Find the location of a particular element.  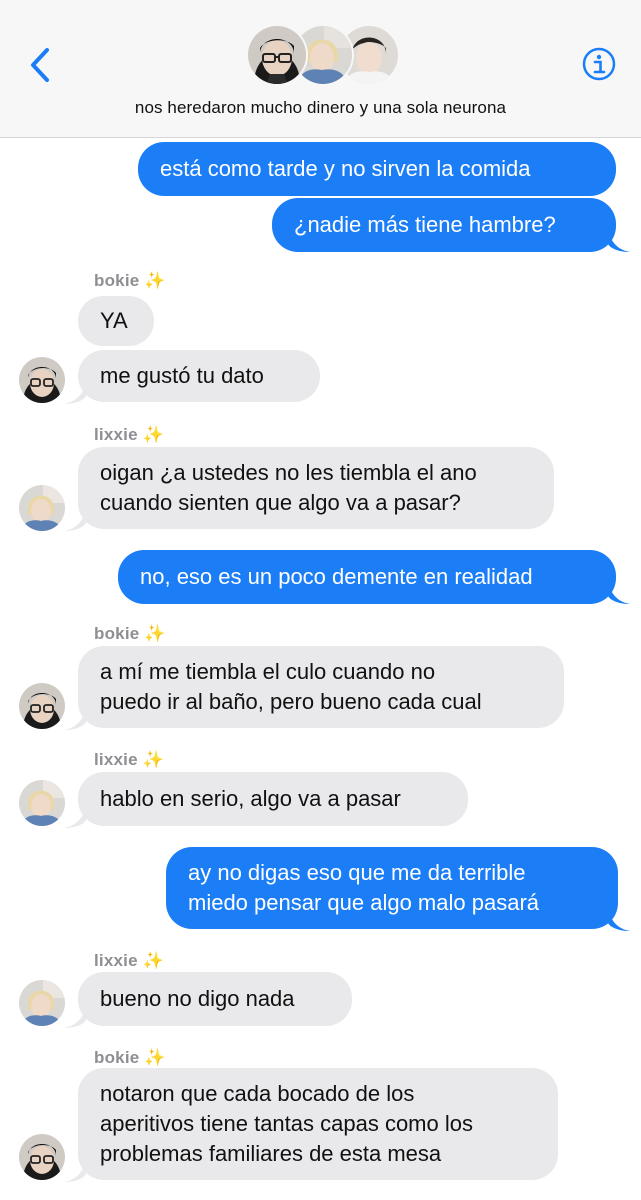

message-text: ¿nadie más tiene hambre? is located at coordinates (425, 224).